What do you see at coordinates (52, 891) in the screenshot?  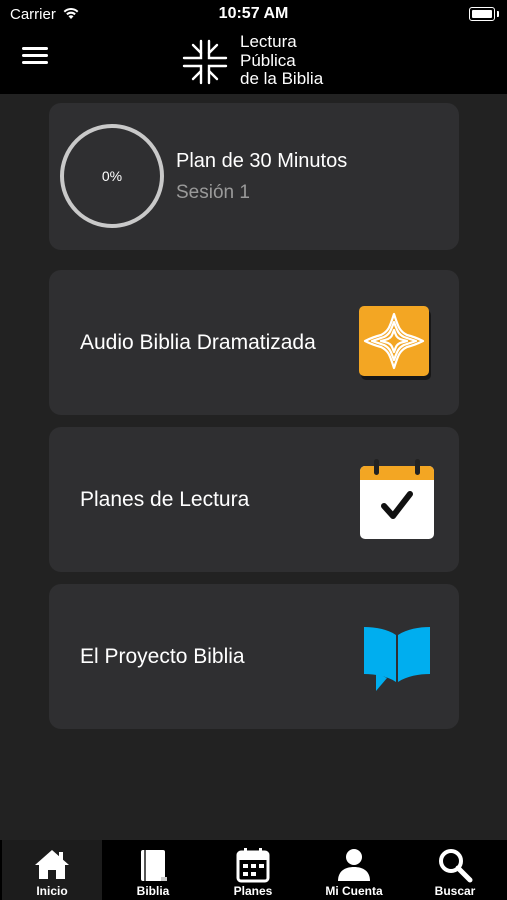 I see `tab-inicio-label: Inicio` at bounding box center [52, 891].